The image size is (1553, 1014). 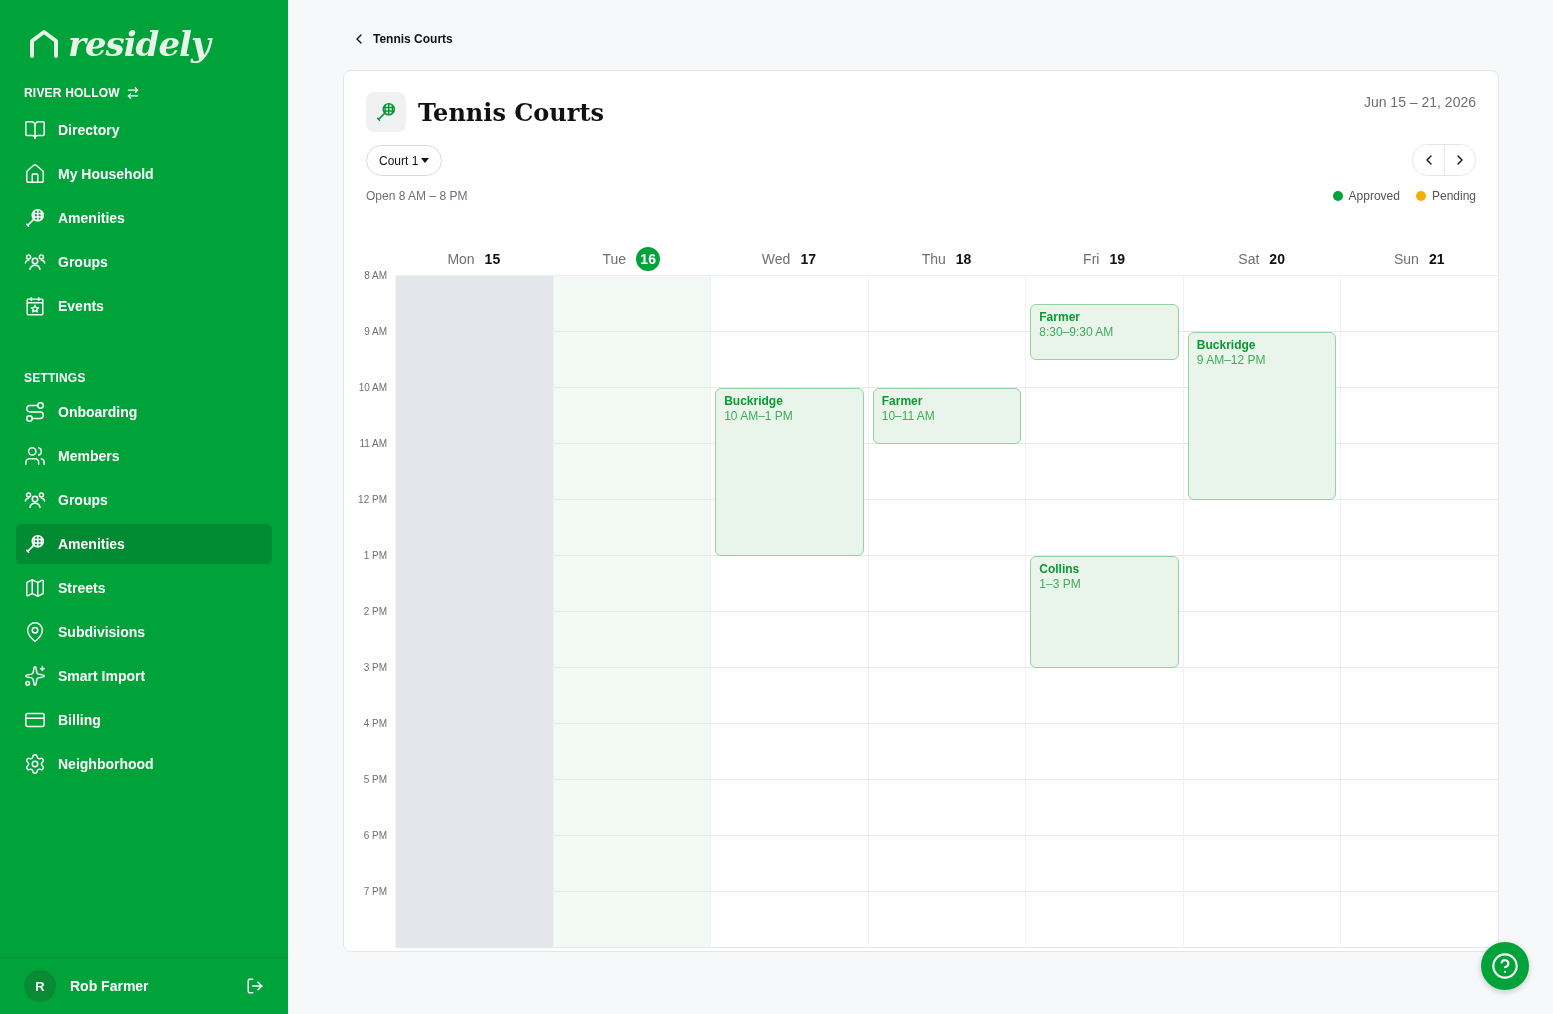 What do you see at coordinates (492, 259) in the screenshot?
I see `day-date: 15` at bounding box center [492, 259].